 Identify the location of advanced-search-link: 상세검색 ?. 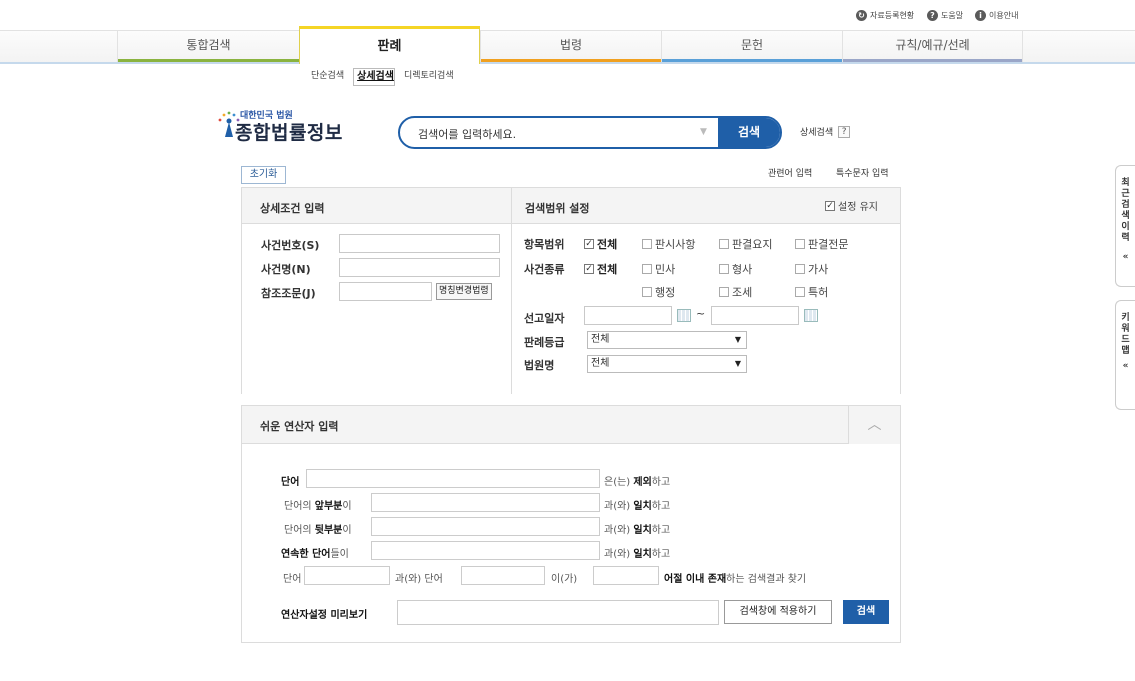
(825, 131).